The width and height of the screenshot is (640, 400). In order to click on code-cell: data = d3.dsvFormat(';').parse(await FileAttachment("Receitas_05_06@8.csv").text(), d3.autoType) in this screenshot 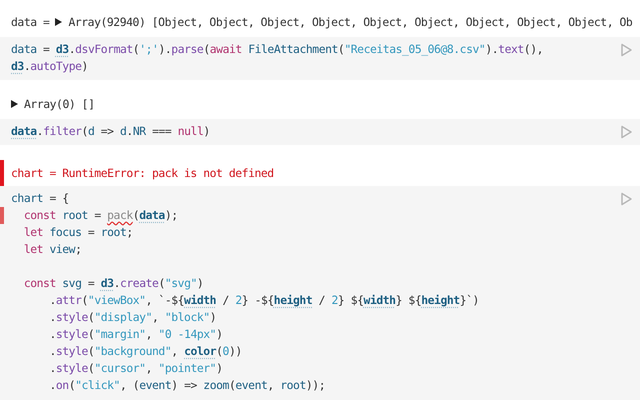, I will do `click(320, 58)`.